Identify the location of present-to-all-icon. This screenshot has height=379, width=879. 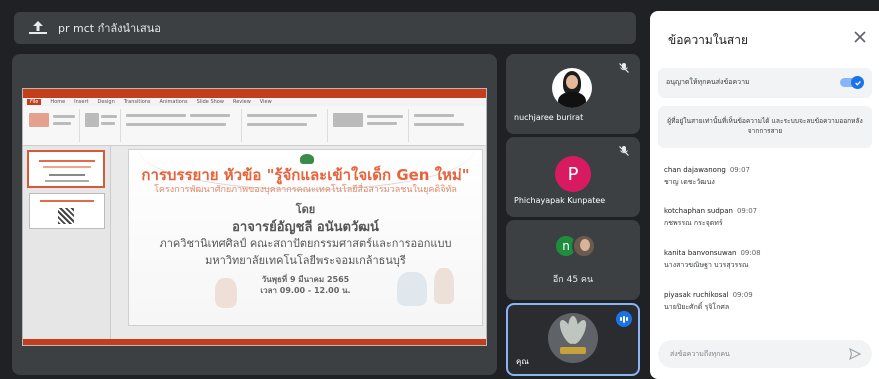
(38, 27).